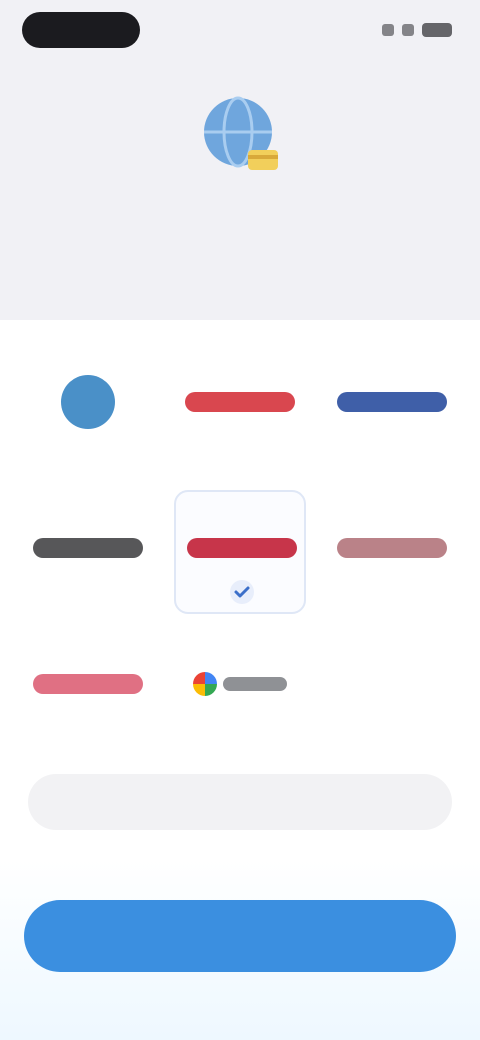 Image resolution: width=480 pixels, height=1040 pixels. Describe the element at coordinates (417, 30) in the screenshot. I see `status-indicators` at that location.